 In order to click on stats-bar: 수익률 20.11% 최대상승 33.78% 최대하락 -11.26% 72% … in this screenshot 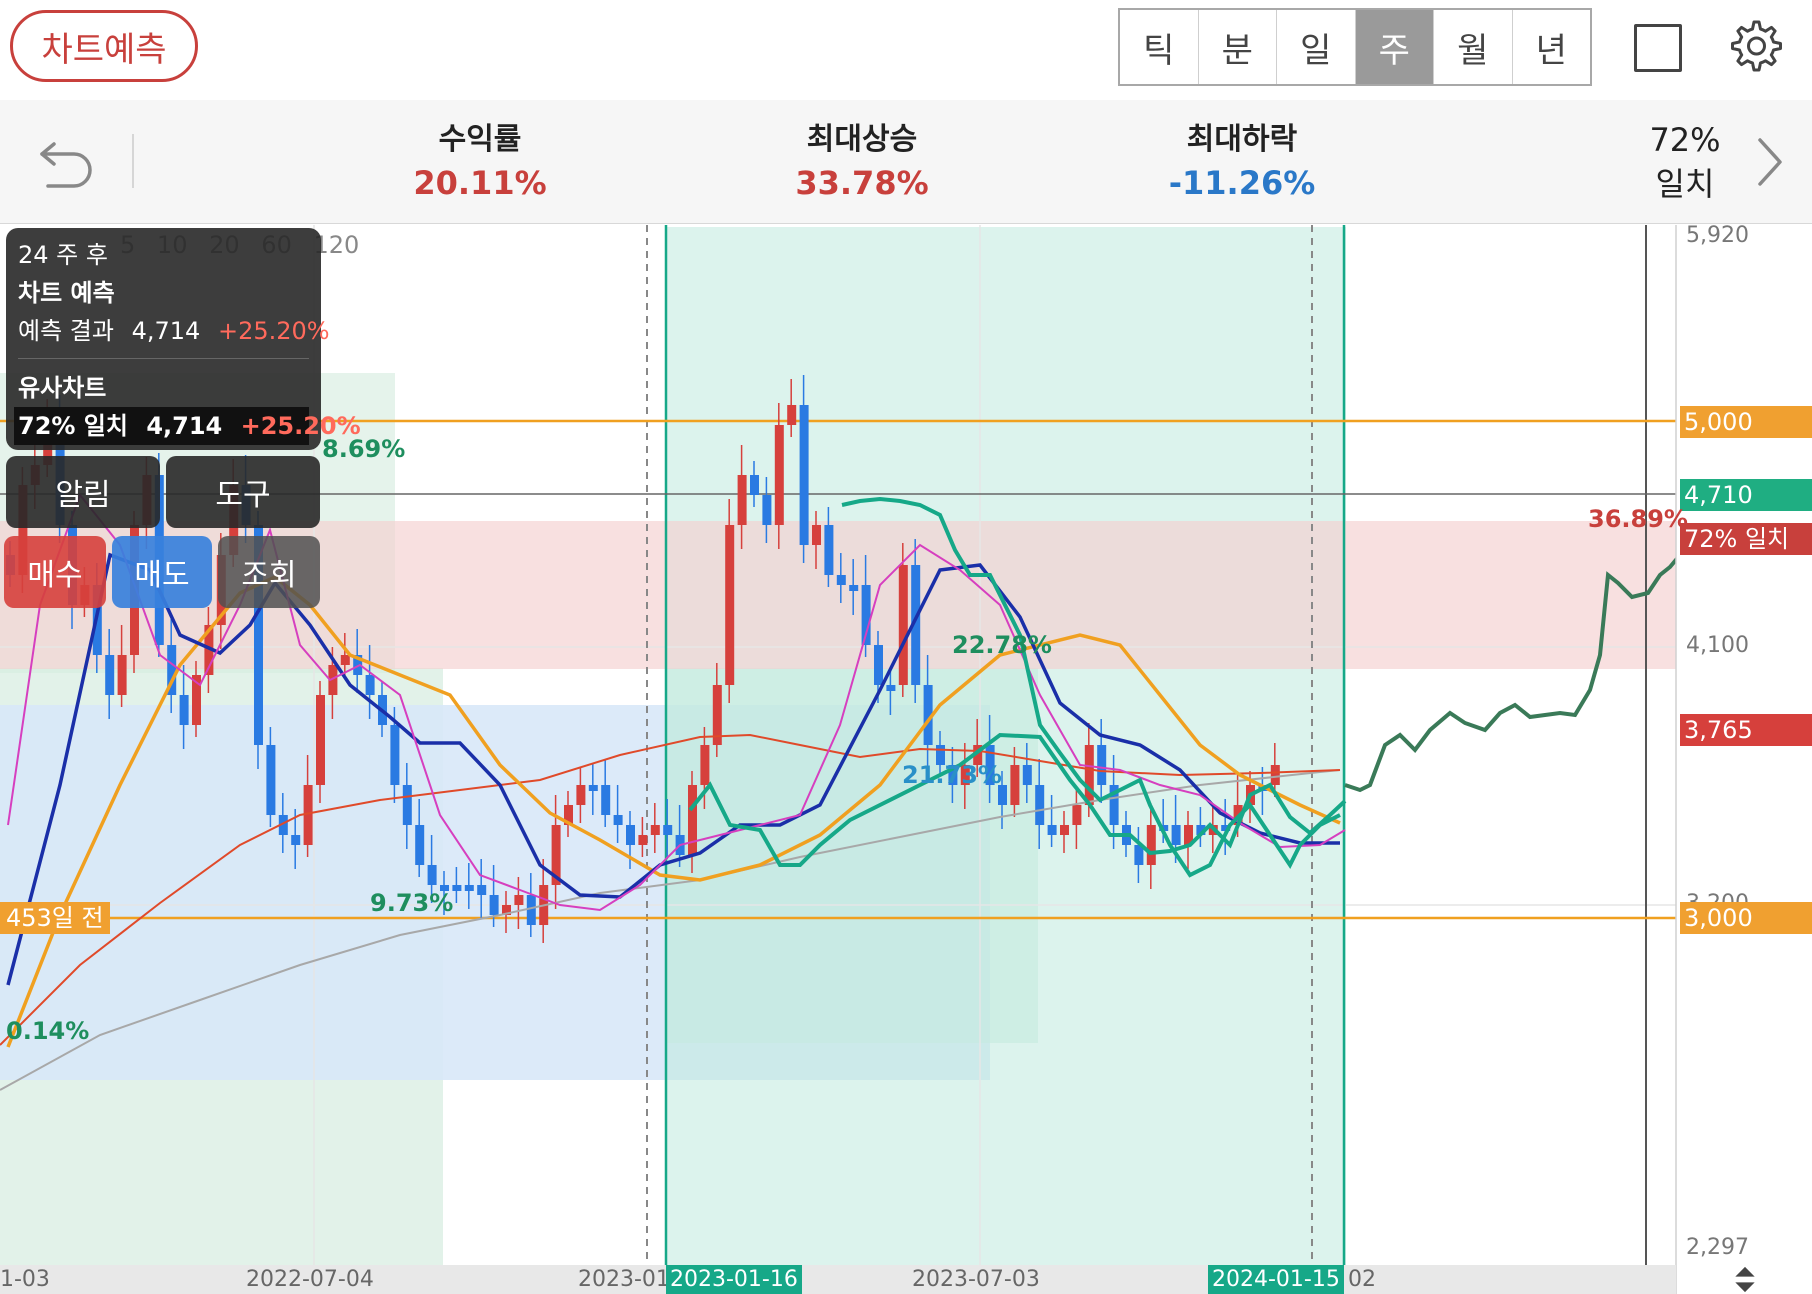, I will do `click(906, 162)`.